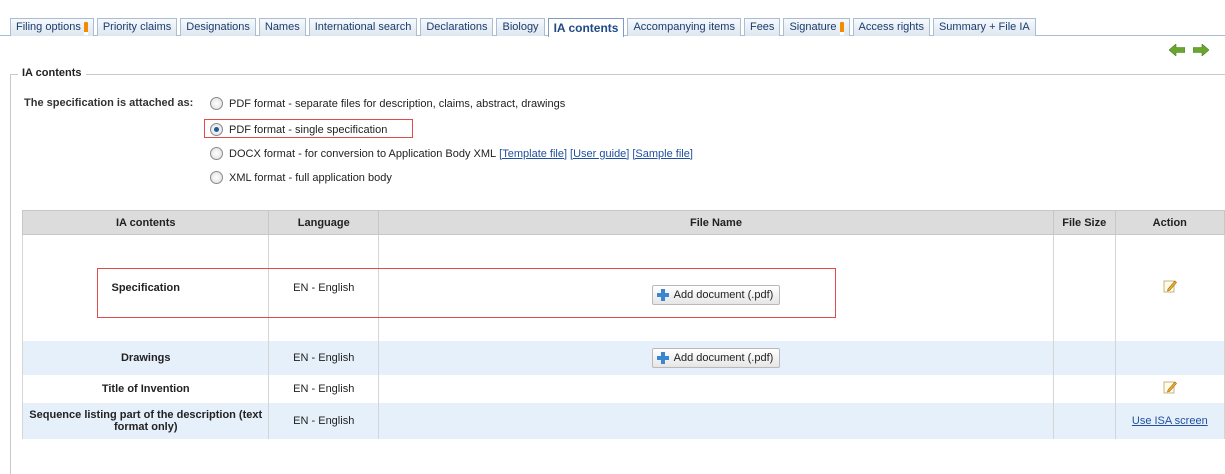 The height and width of the screenshot is (474, 1225). I want to click on tab-priority-claims: Priority claims, so click(137, 27).